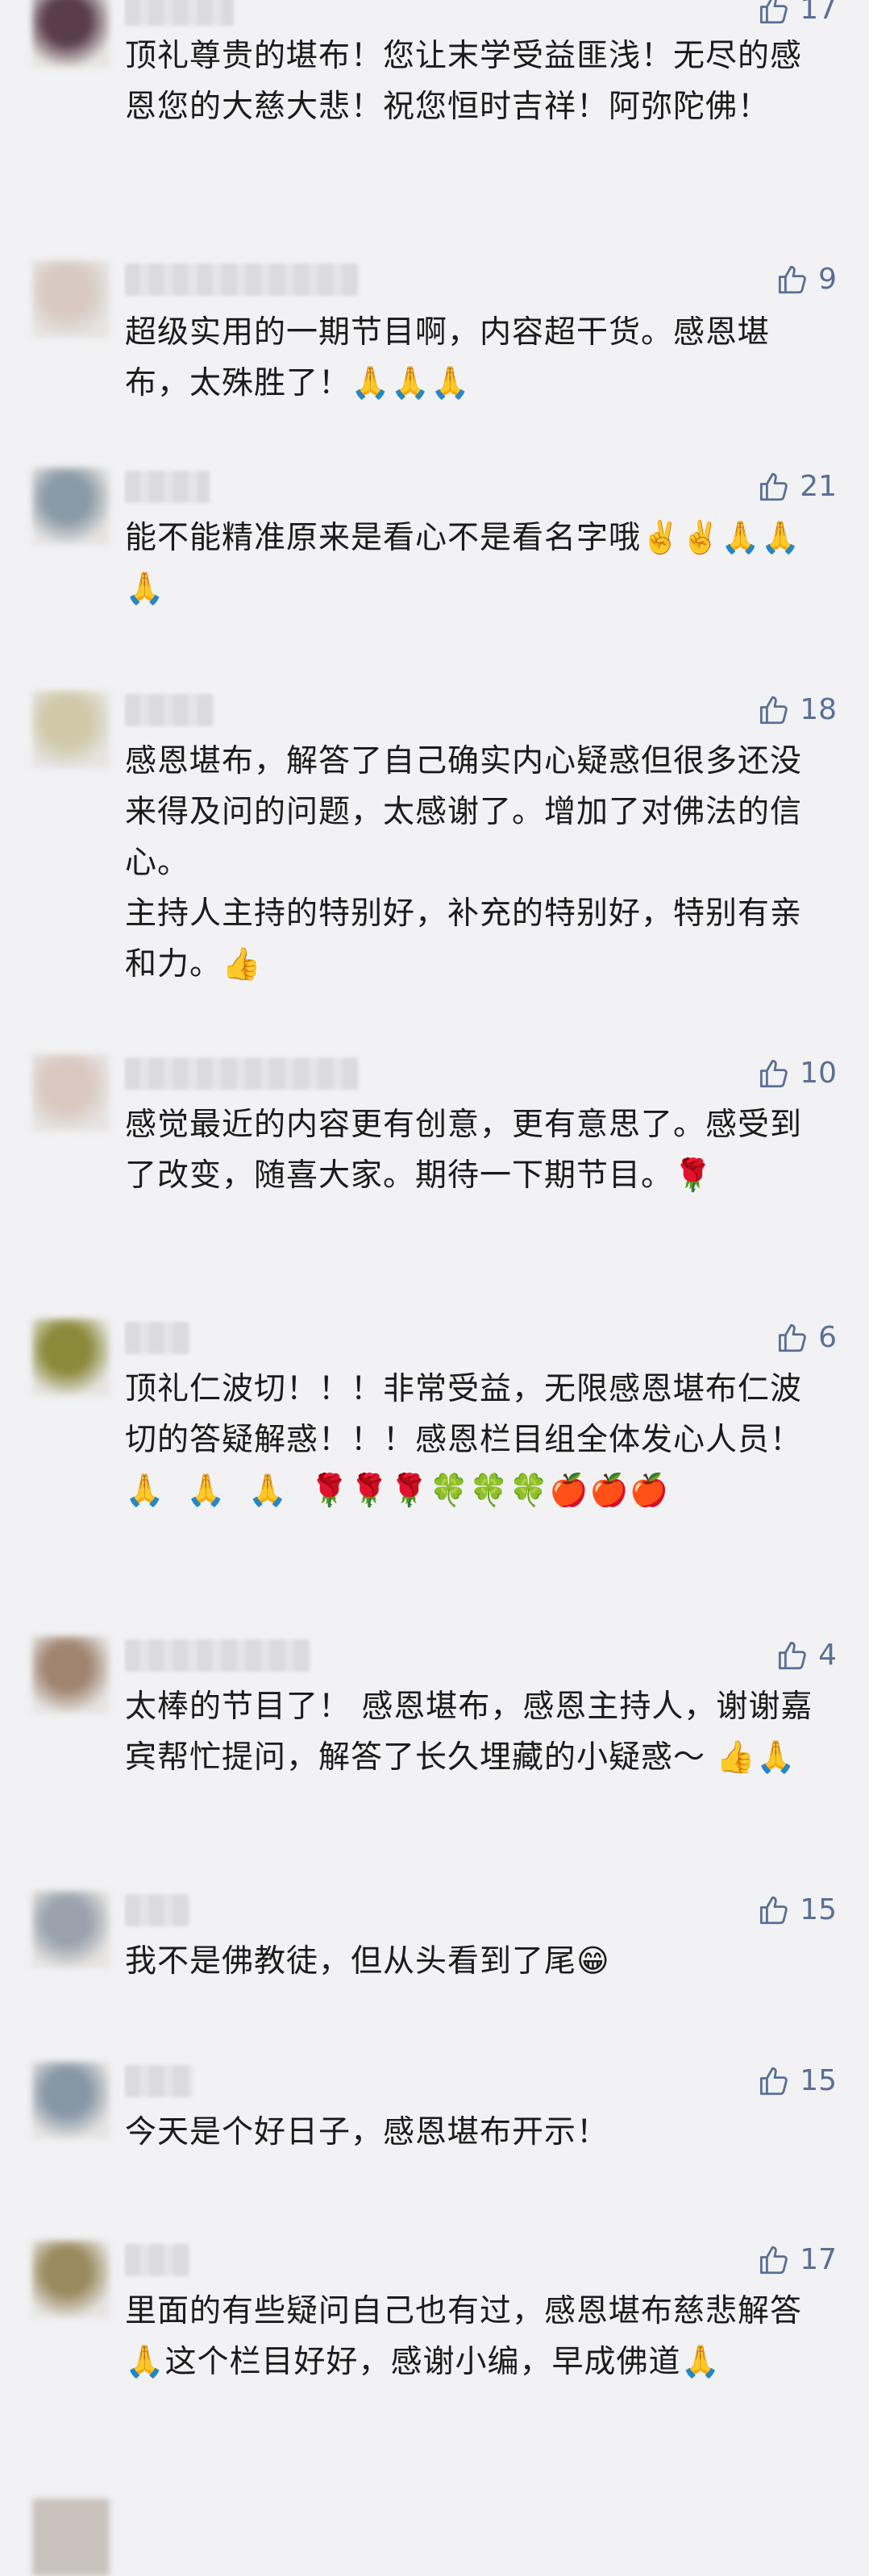 This screenshot has width=869, height=2576. Describe the element at coordinates (827, 1337) in the screenshot. I see `like-count: 6` at that location.